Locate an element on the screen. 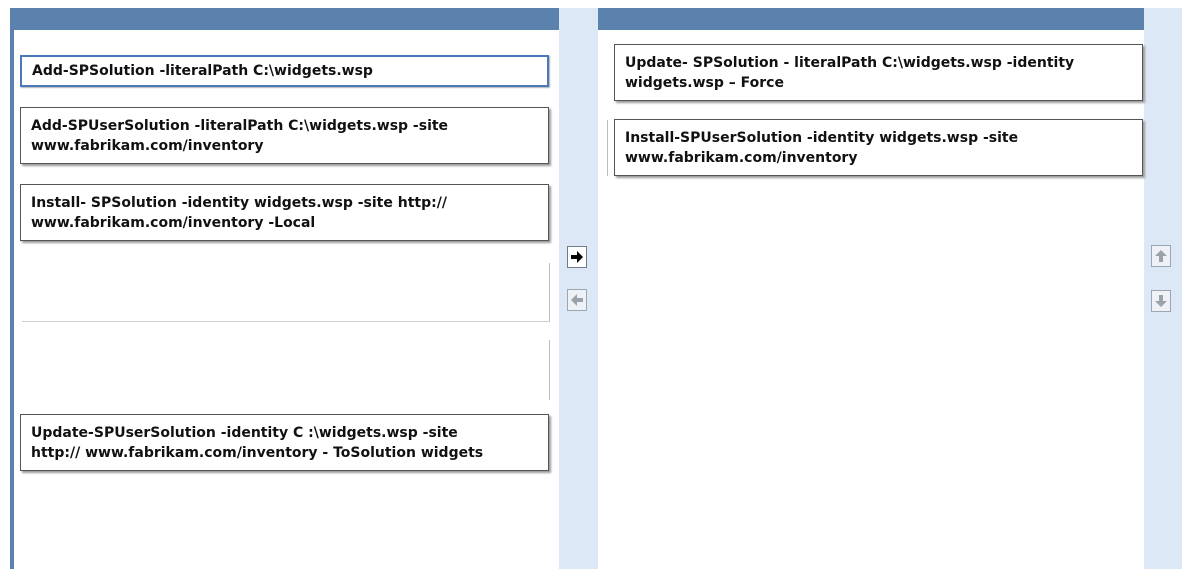 The image size is (1182, 569). source-list-left-border is located at coordinates (12, 299).